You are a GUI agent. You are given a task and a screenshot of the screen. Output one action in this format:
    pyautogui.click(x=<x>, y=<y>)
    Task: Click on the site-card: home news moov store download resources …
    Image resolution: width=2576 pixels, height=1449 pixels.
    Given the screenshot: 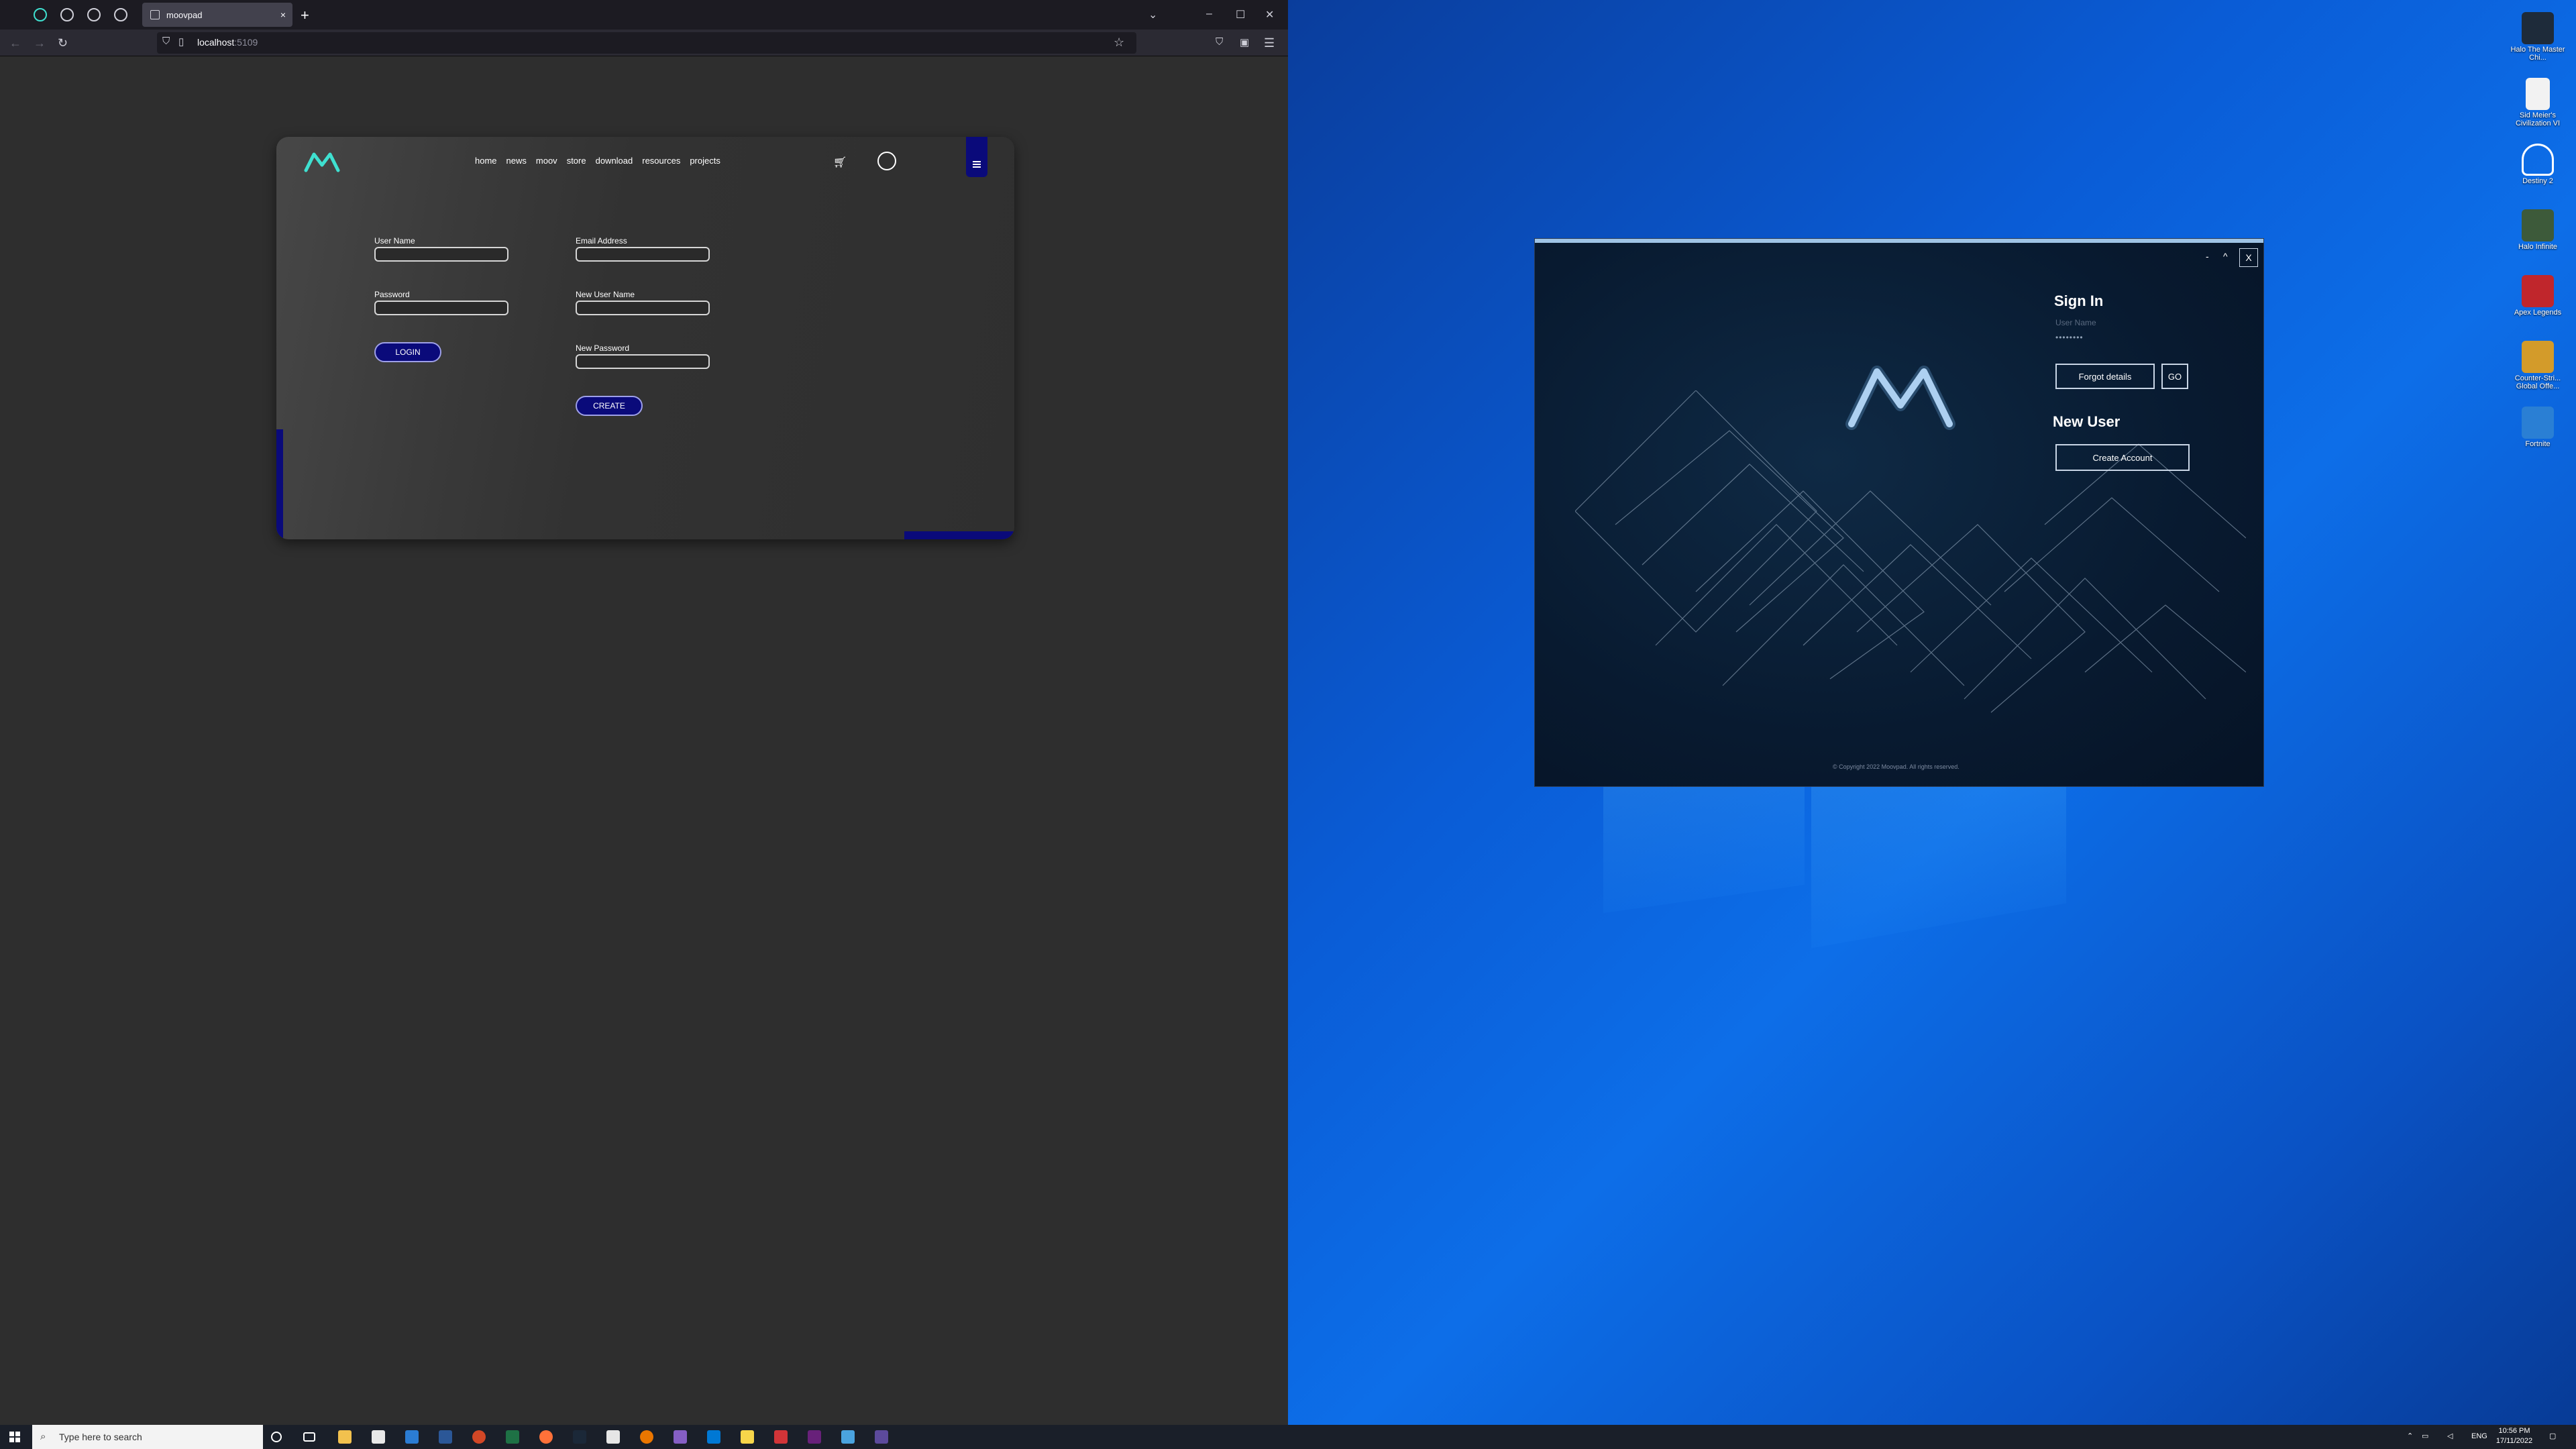 What is the action you would take?
    pyautogui.click(x=645, y=338)
    